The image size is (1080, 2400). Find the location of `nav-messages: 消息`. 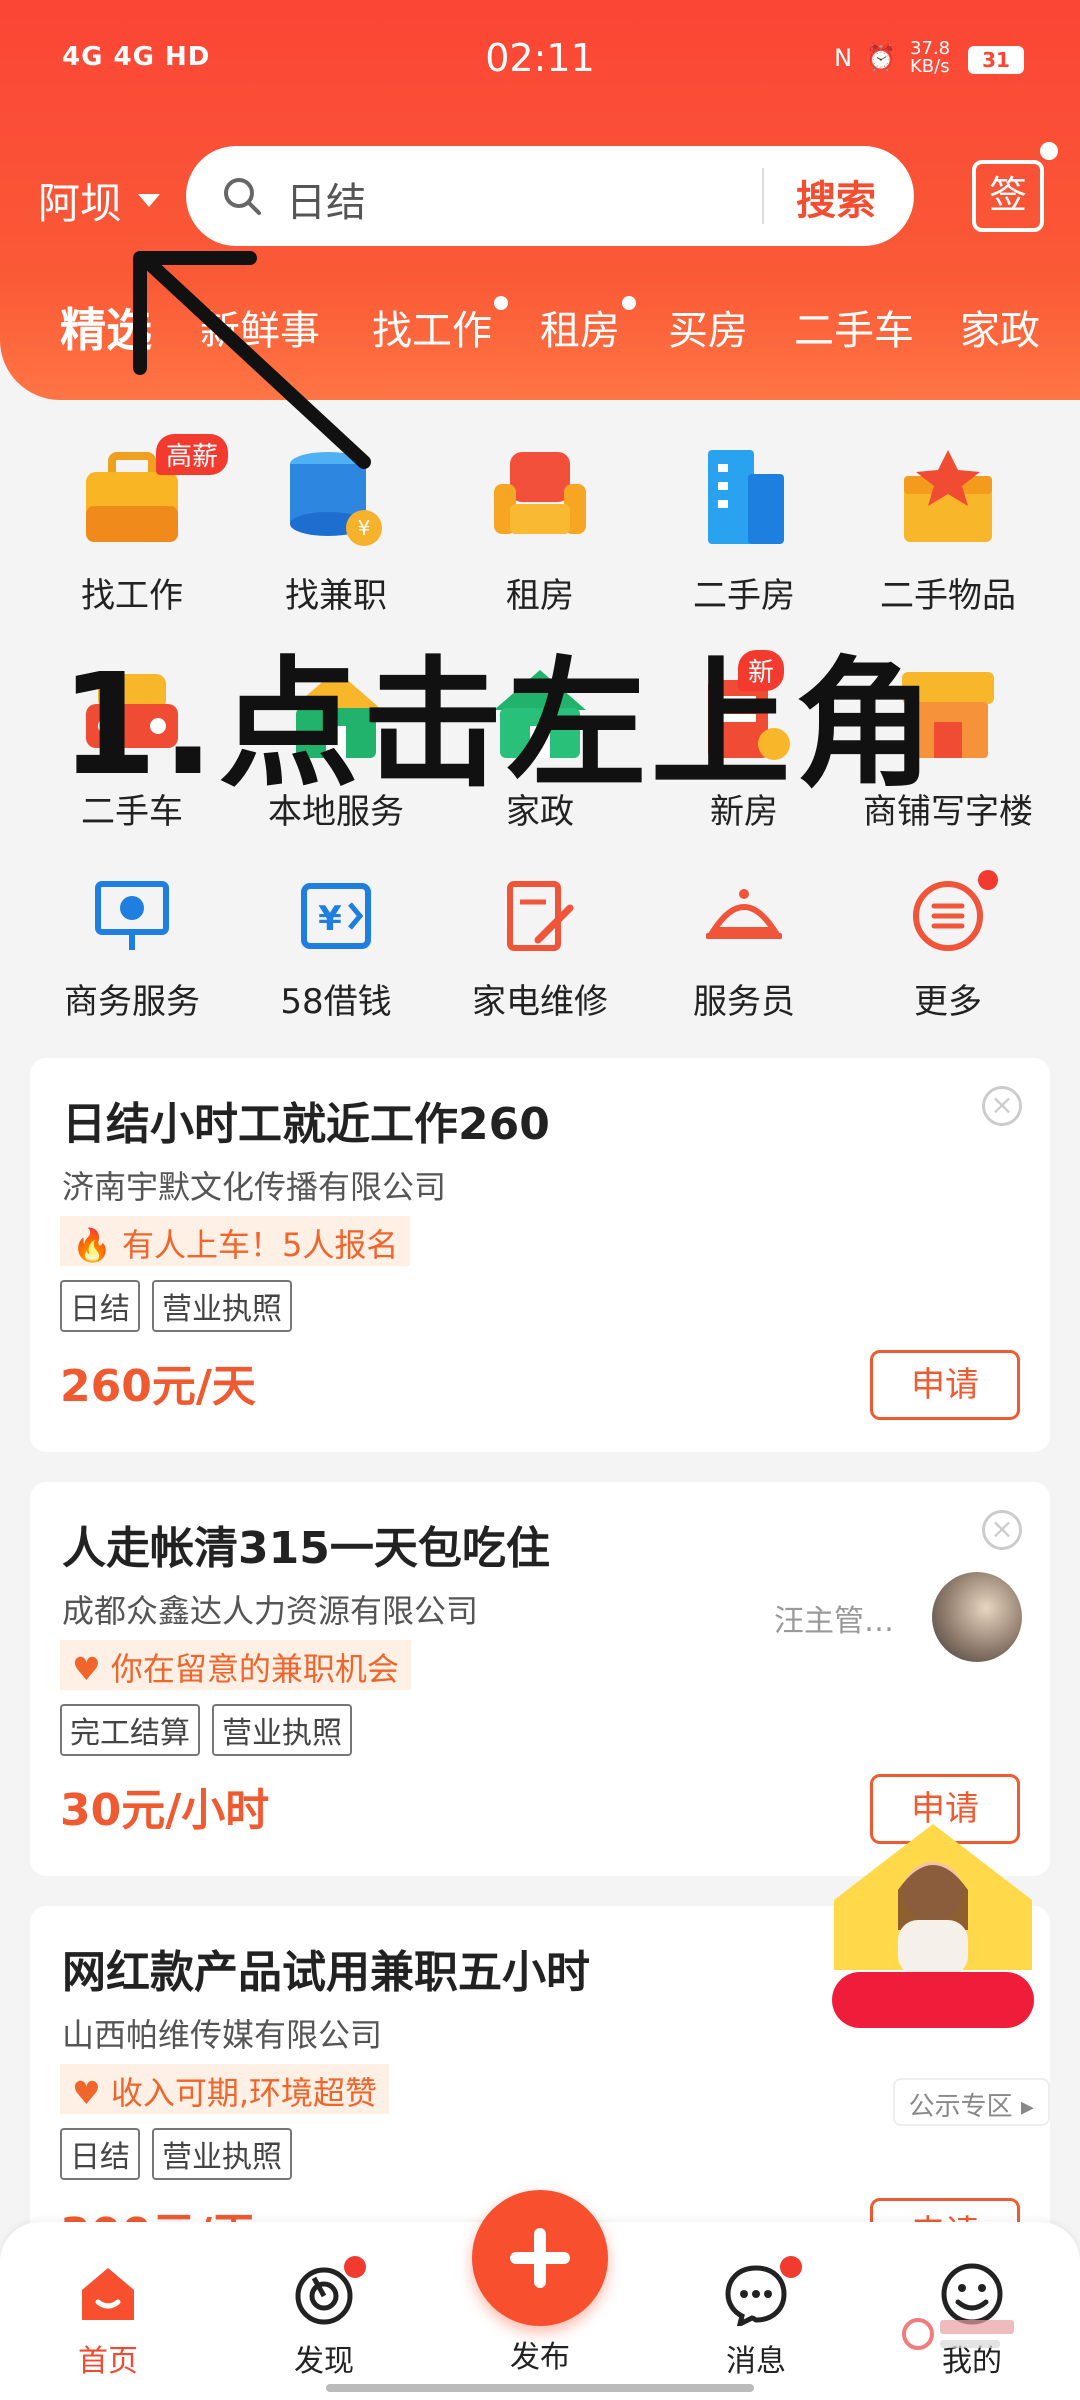

nav-messages: 消息 is located at coordinates (756, 2318).